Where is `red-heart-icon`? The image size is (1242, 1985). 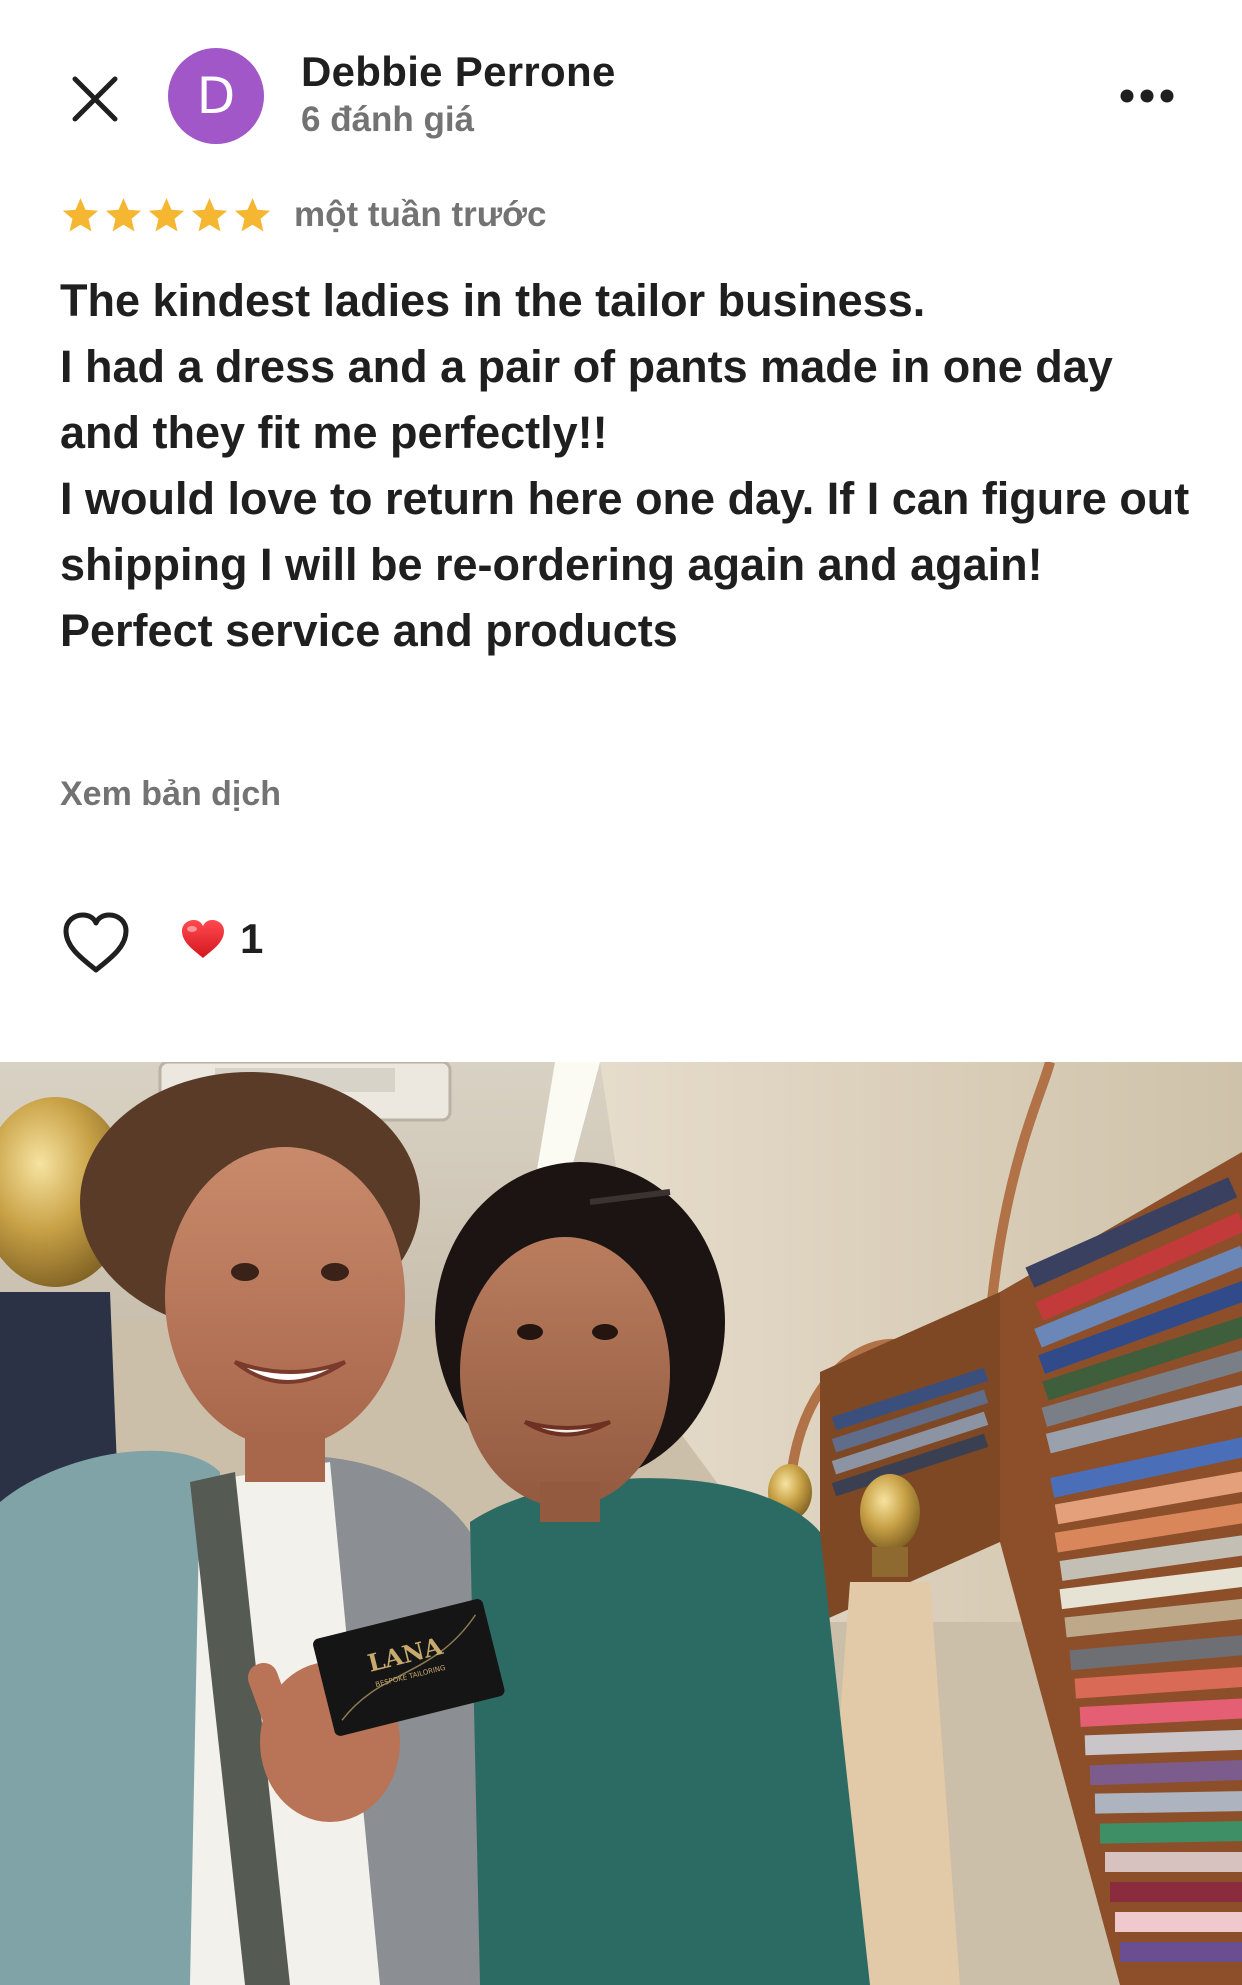
red-heart-icon is located at coordinates (203, 939).